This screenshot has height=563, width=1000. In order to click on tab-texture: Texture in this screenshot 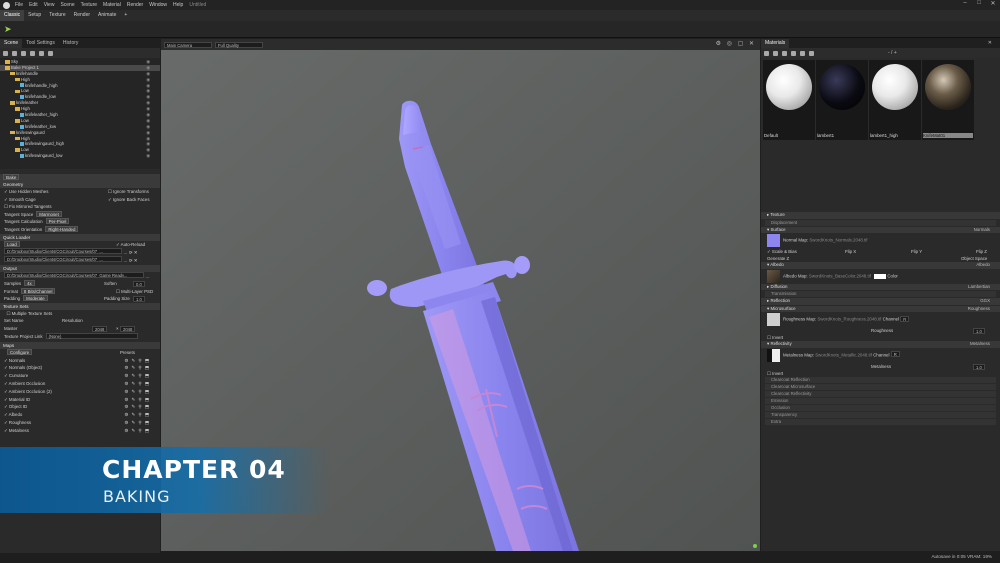, I will do `click(57, 15)`.